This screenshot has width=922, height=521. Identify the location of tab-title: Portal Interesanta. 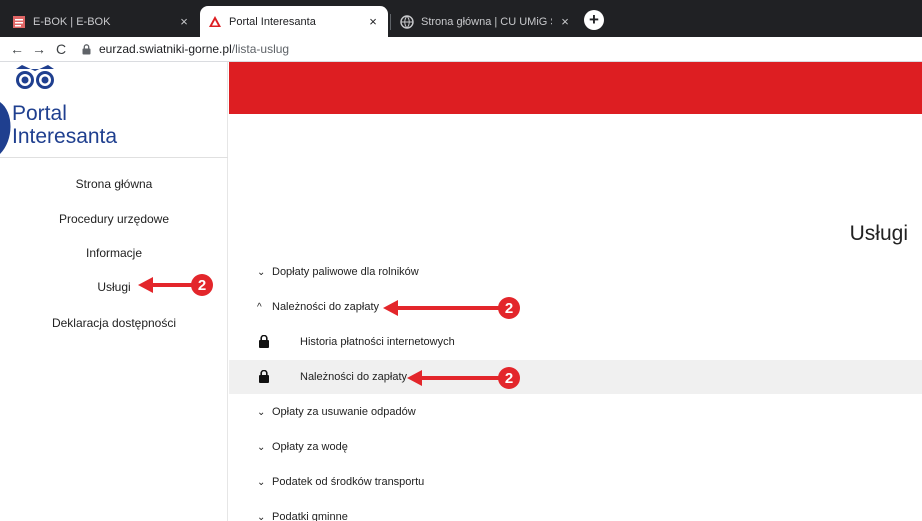
(272, 21).